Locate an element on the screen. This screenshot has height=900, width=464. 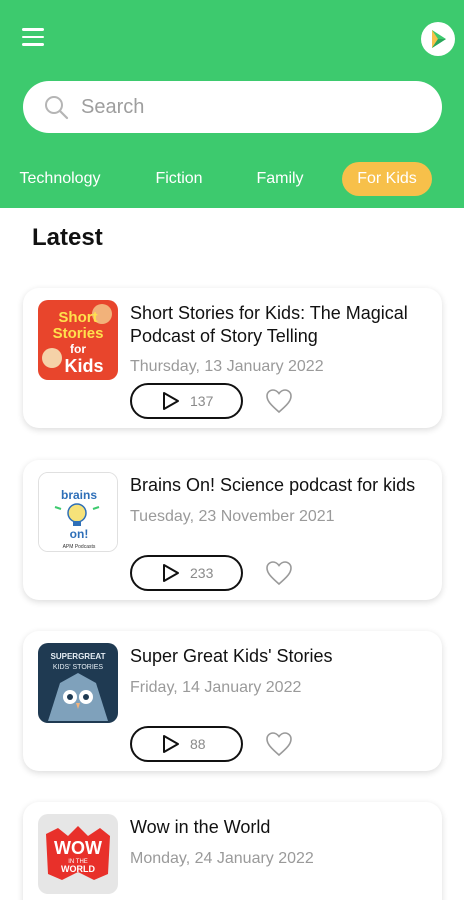
svg-text: brains is located at coordinates (79, 495).